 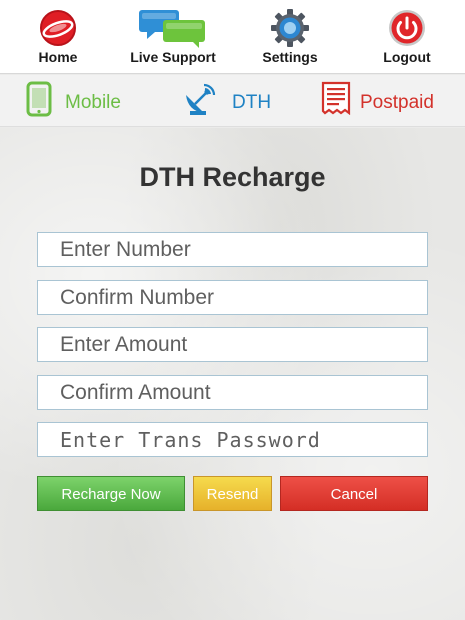 I want to click on home-button: Home, so click(x=58, y=38).